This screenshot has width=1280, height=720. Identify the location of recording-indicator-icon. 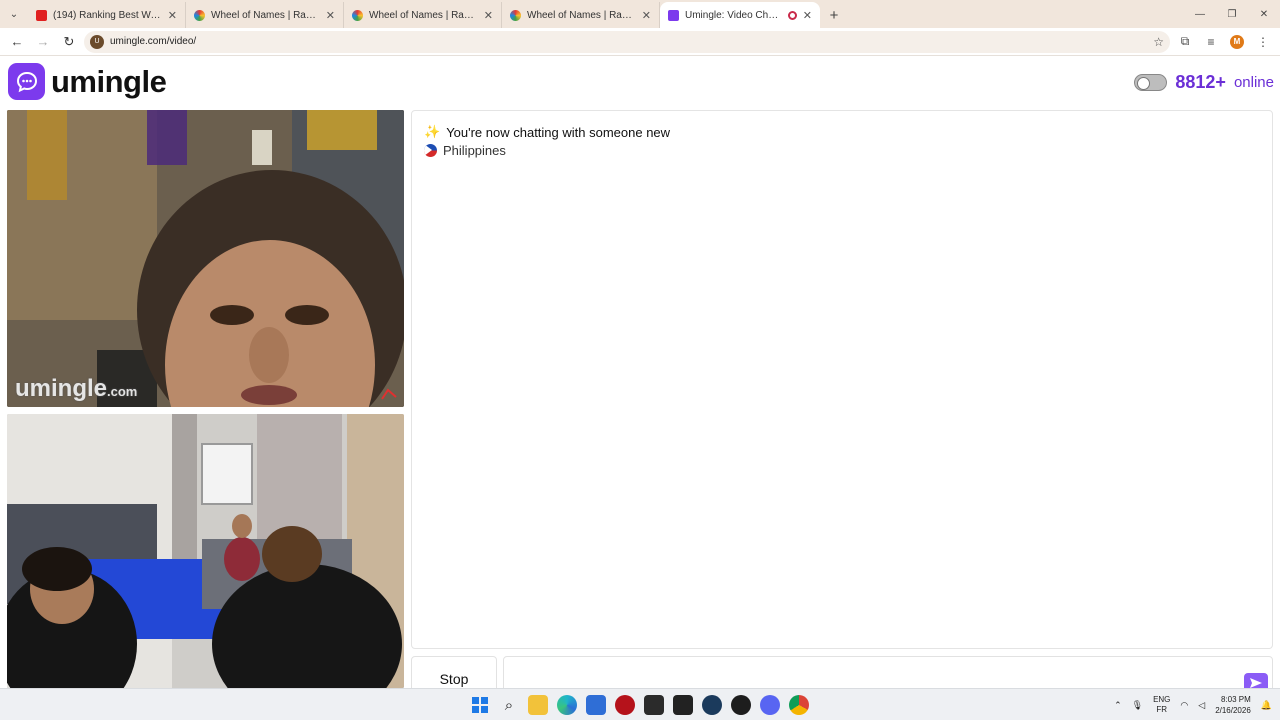
(792, 15).